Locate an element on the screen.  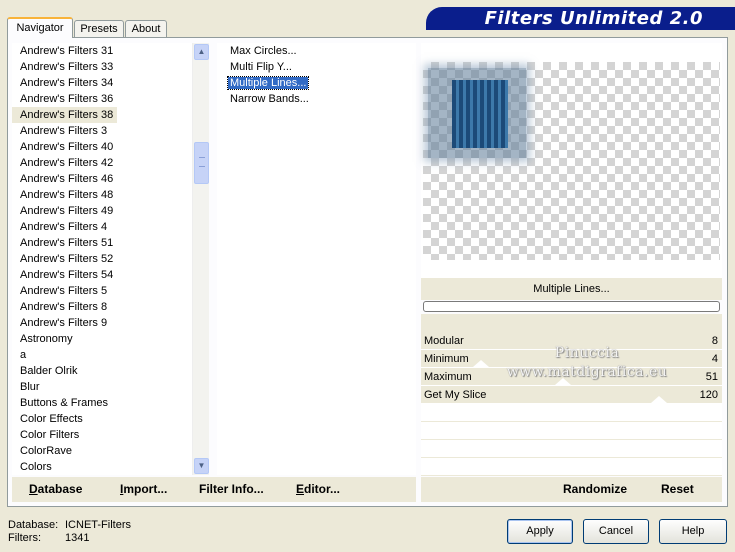
category-item-label: Andrew's Filters 52 is located at coordinates (67, 259).